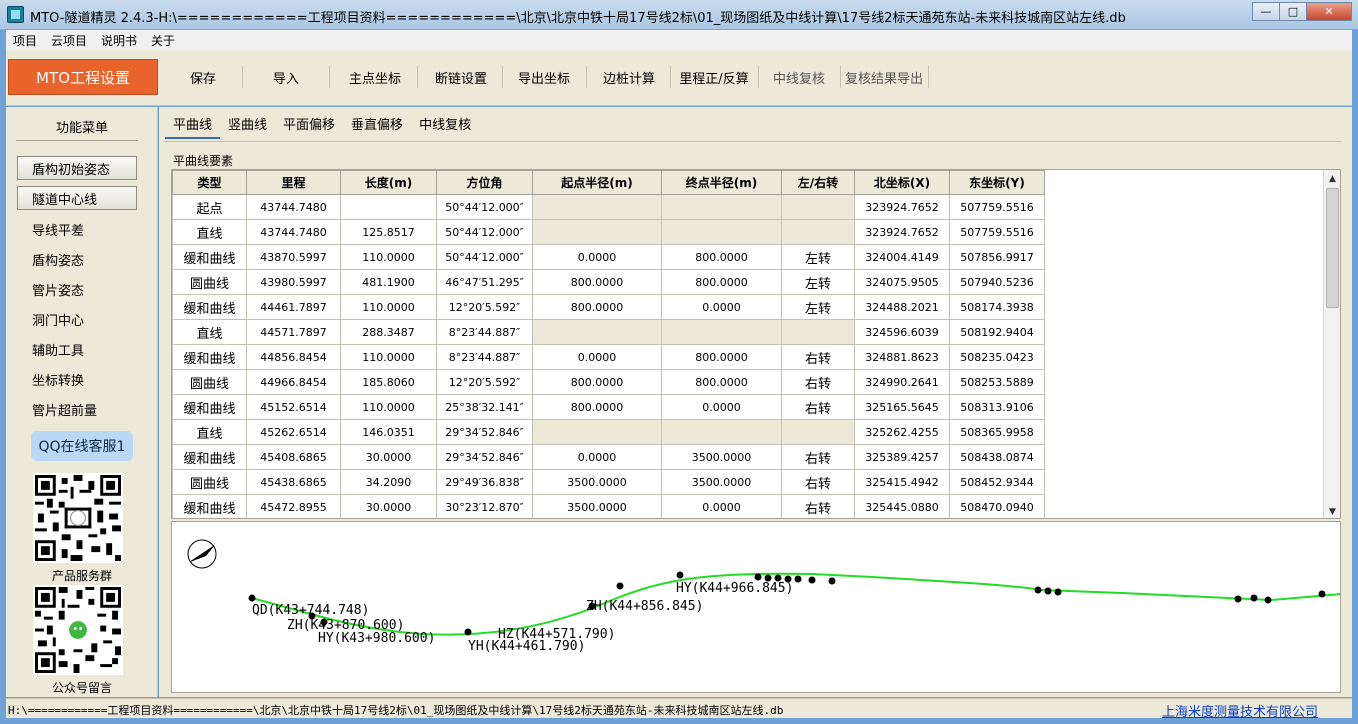 This screenshot has height=724, width=1358. Describe the element at coordinates (25, 40) in the screenshot. I see `menu-project: 项目` at that location.